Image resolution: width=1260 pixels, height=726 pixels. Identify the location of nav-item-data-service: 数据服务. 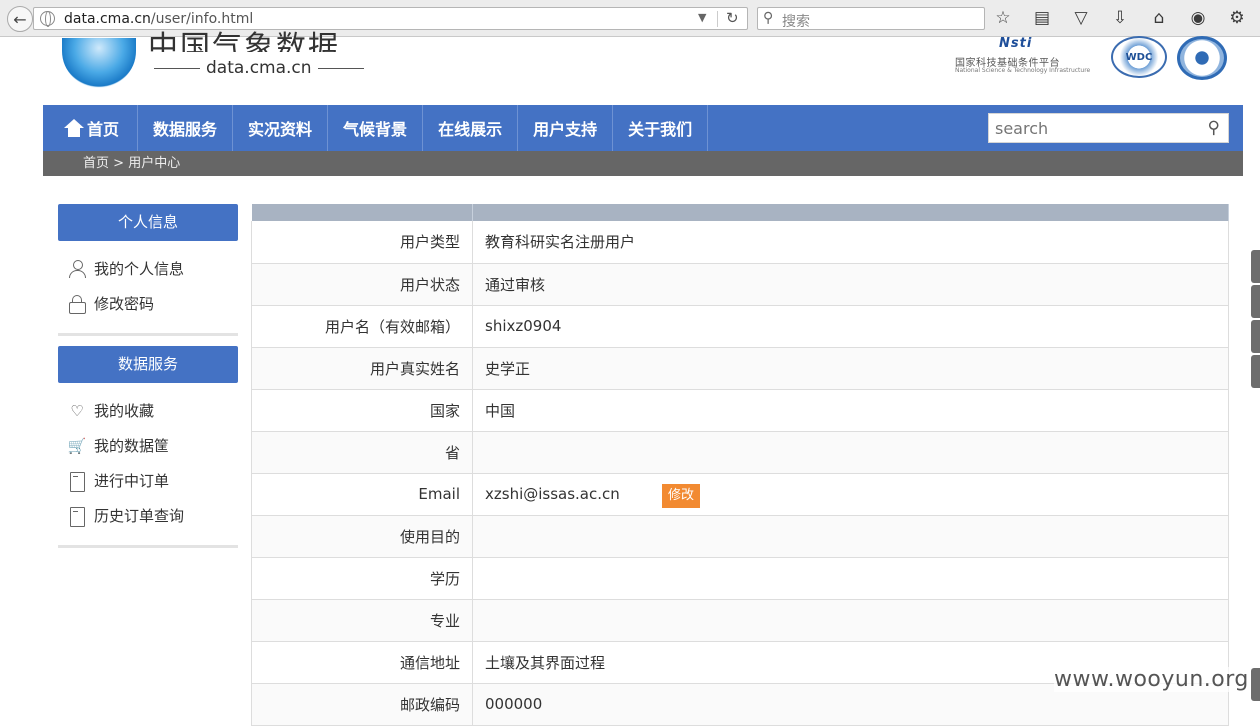
(186, 128).